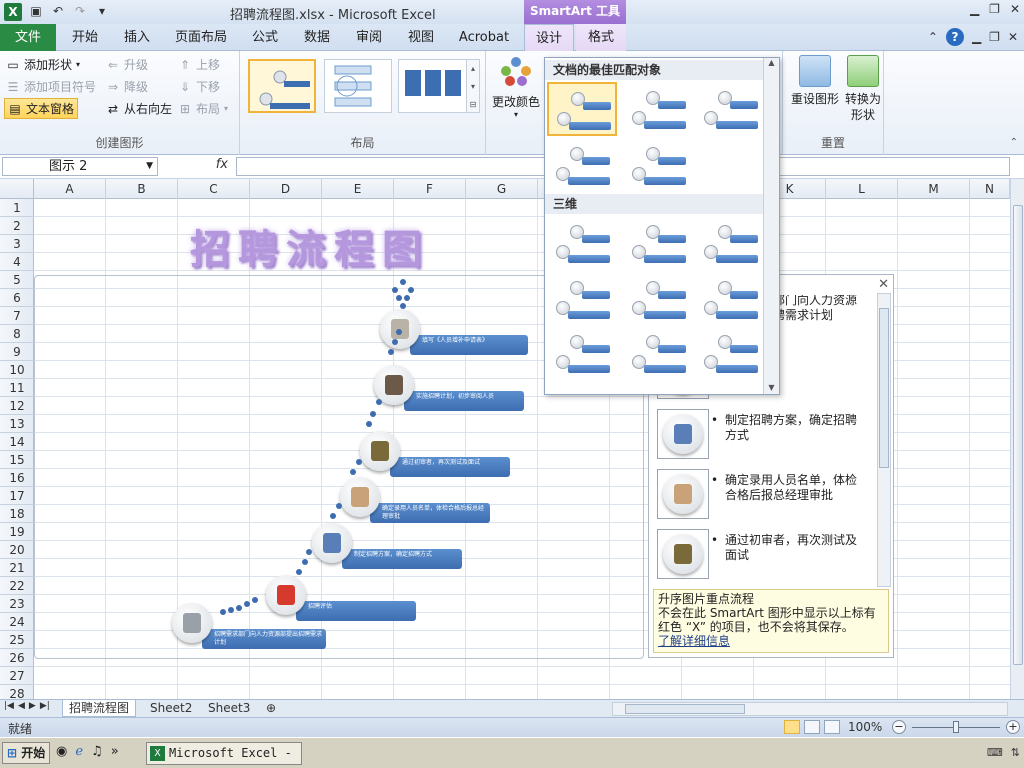  Describe the element at coordinates (127, 86) in the screenshot. I see `demote-button: ⇒ 降级` at that location.